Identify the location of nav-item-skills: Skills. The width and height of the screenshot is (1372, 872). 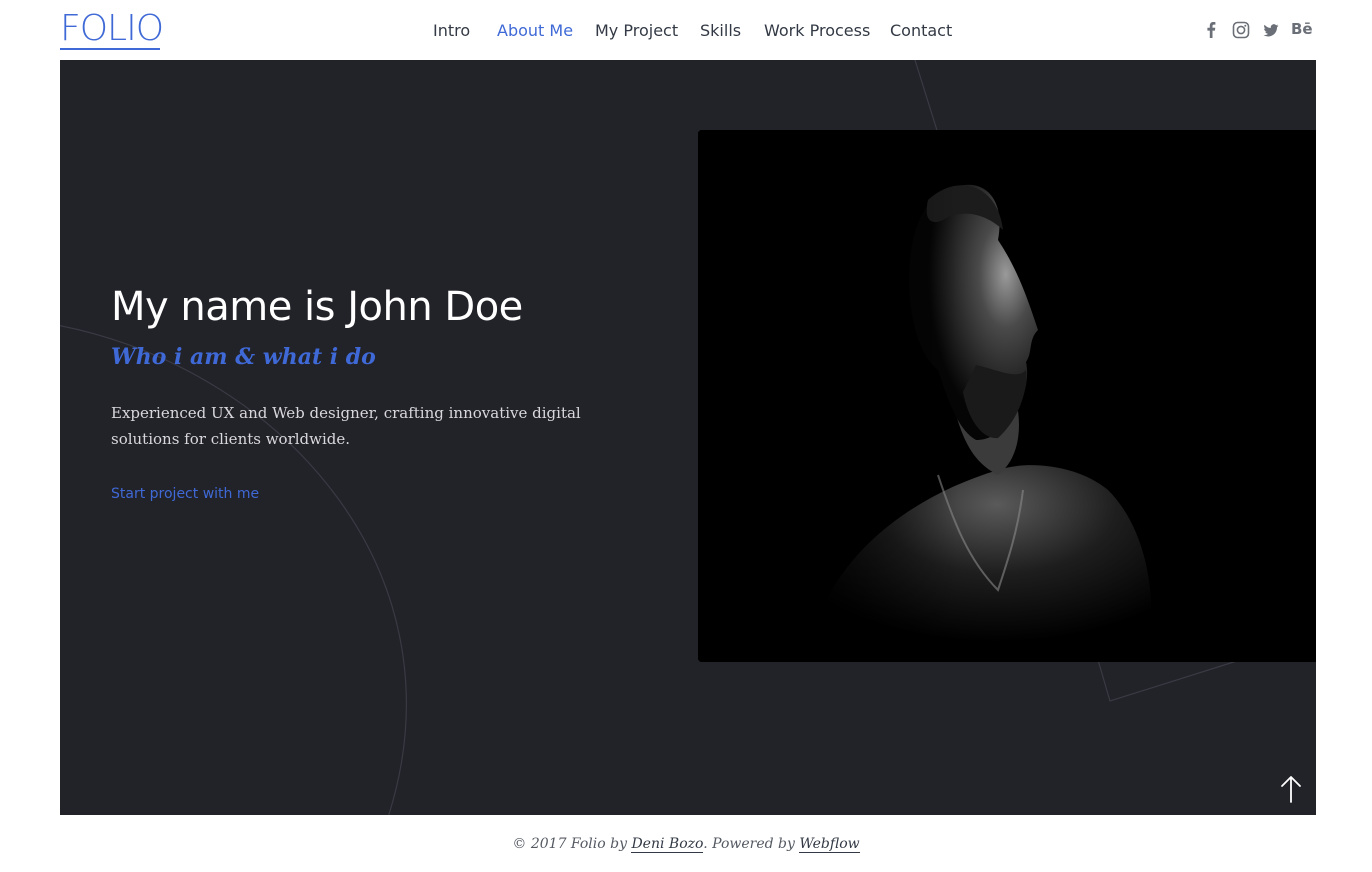
(720, 31).